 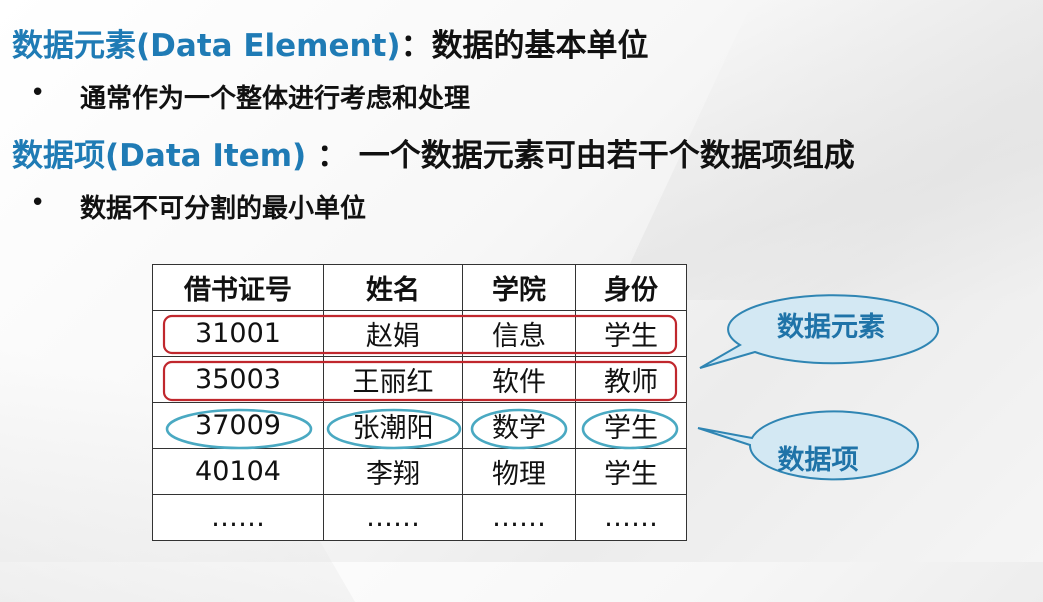 I want to click on callout-data-element: 数据元素, so click(x=819, y=331).